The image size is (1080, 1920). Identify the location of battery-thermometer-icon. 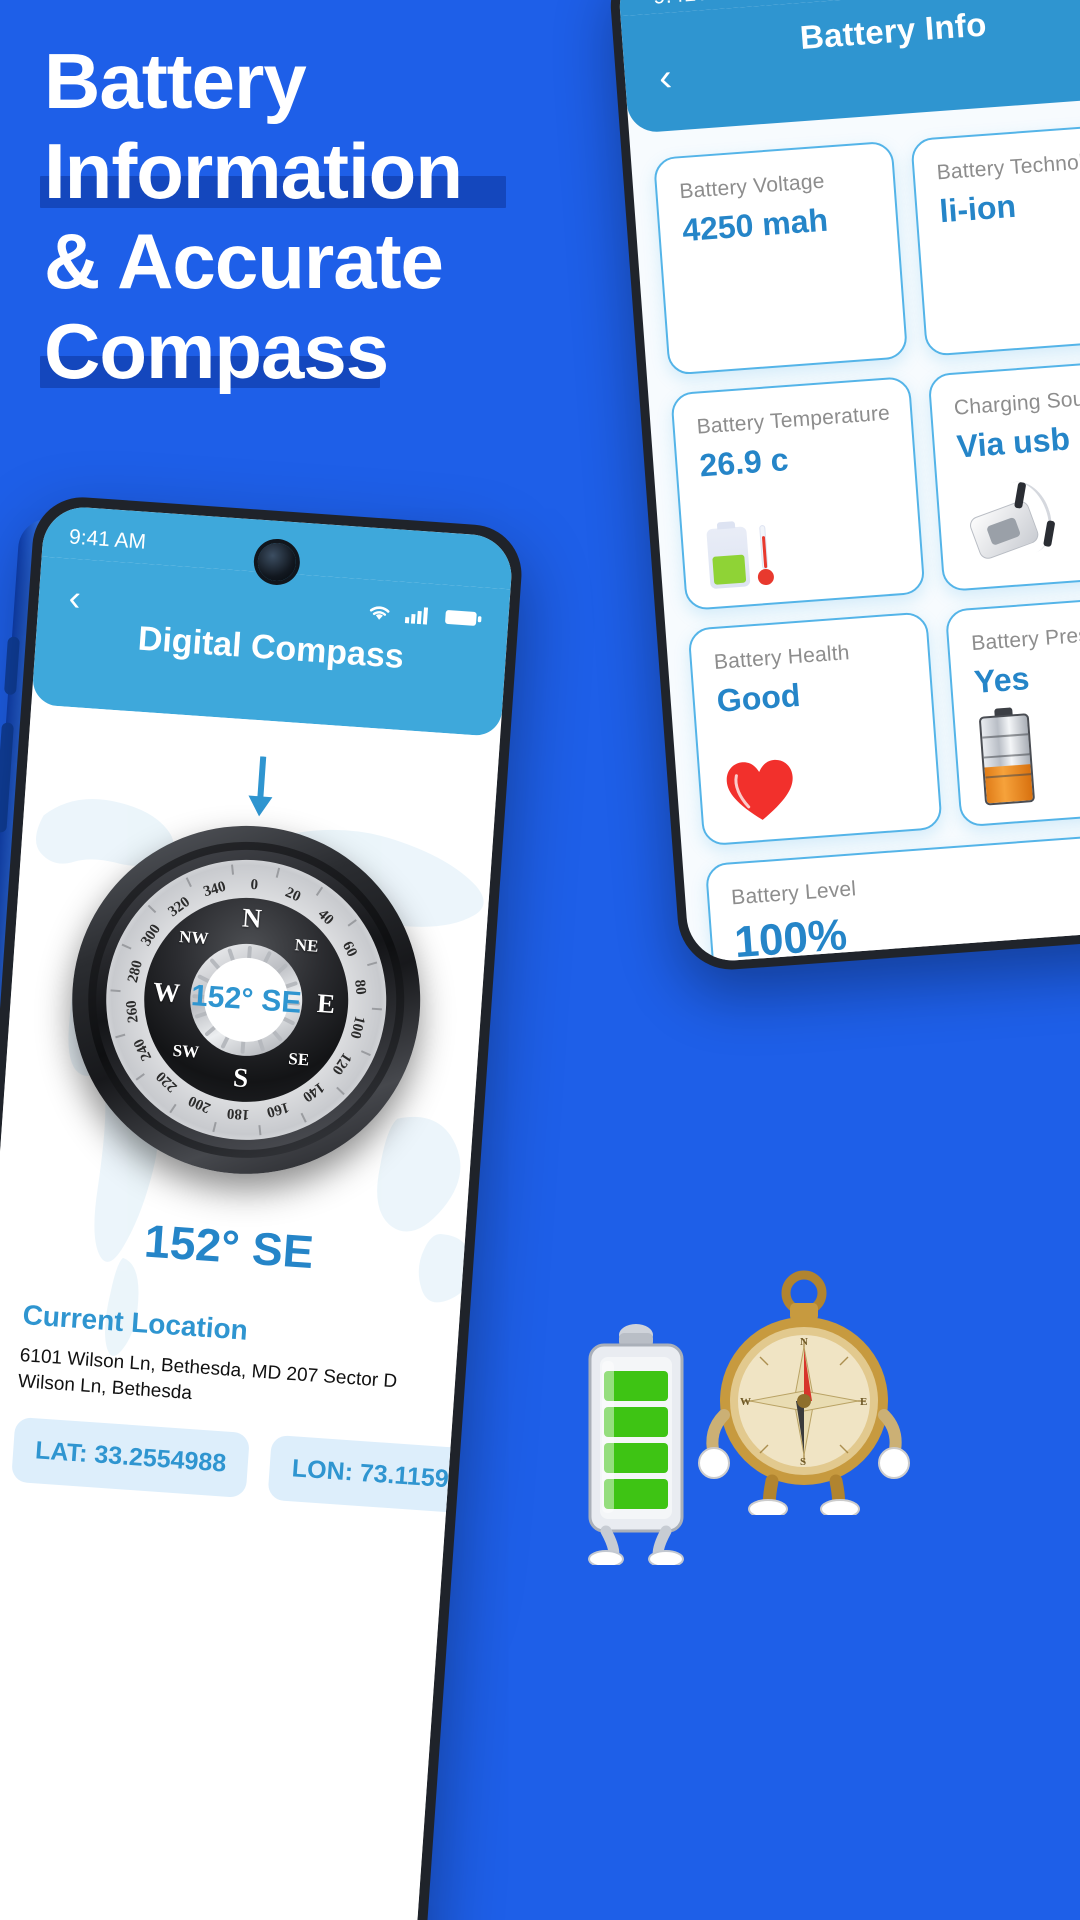
(745, 556).